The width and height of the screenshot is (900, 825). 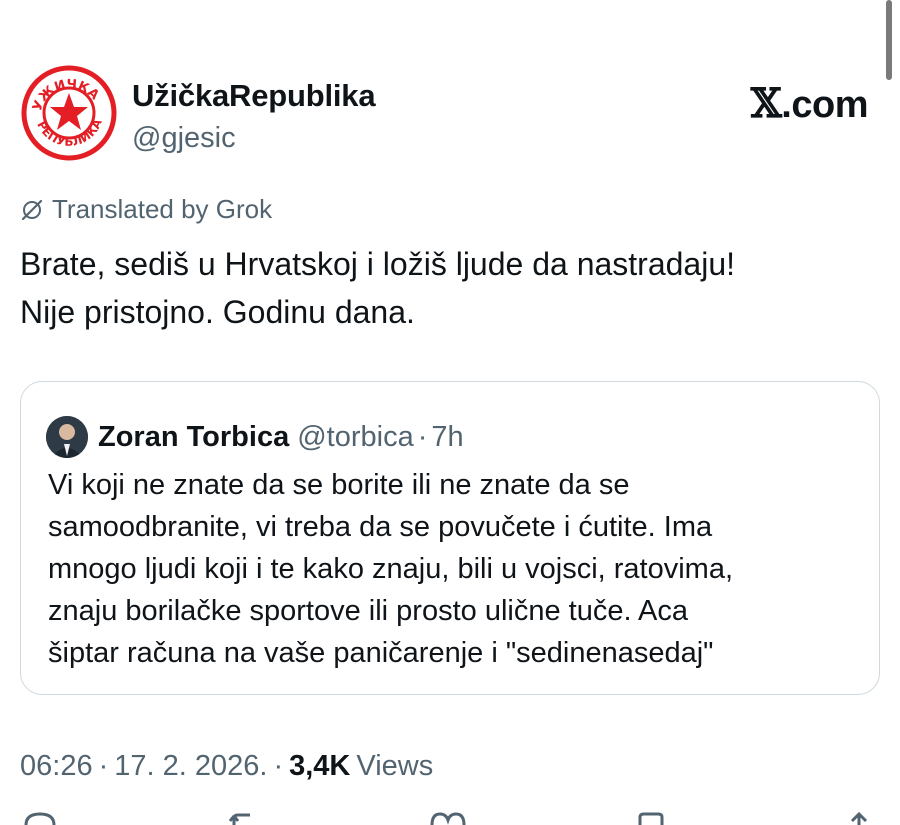 I want to click on quoted-tweet-time: 7h, so click(x=447, y=437).